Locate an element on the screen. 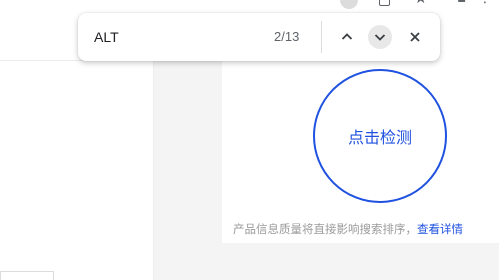 The height and width of the screenshot is (280, 499). previous-match-button is located at coordinates (347, 37).